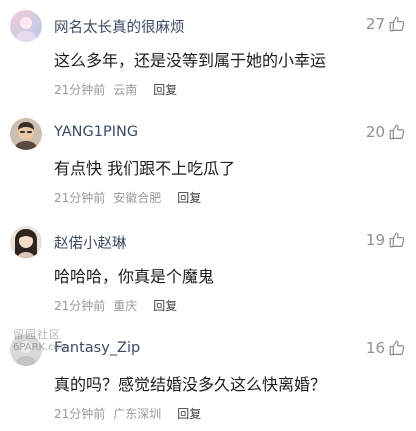 The height and width of the screenshot is (431, 416). Describe the element at coordinates (386, 132) in the screenshot. I see `like-button: 20` at that location.